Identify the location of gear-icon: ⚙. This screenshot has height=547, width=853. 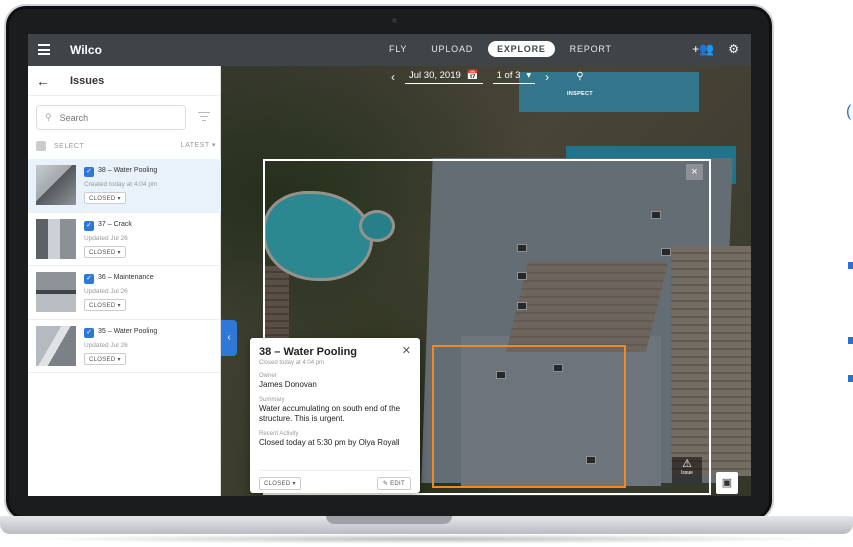
(733, 49).